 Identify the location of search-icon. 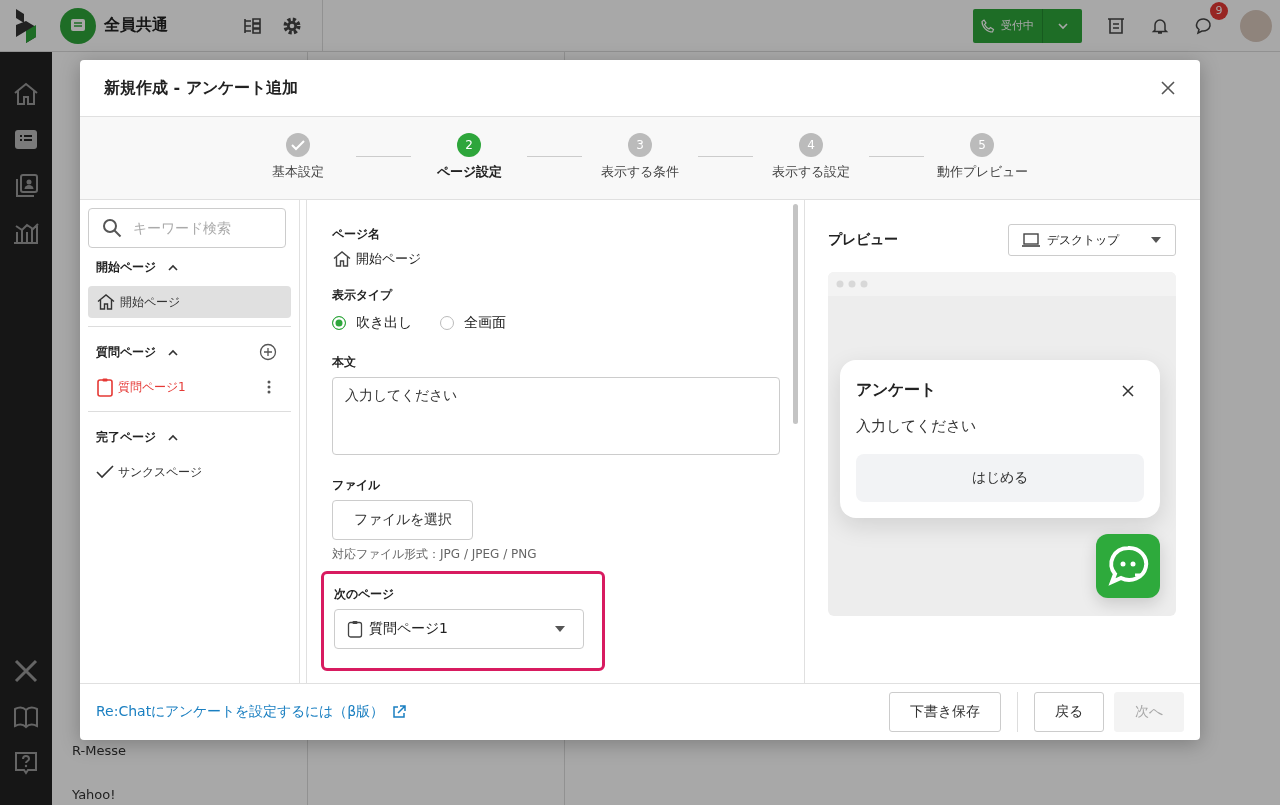
(112, 228).